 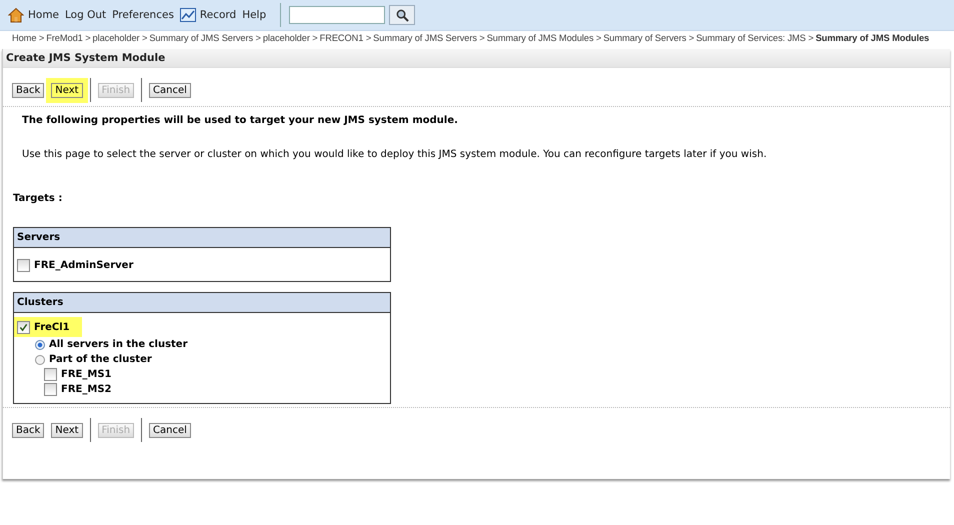 What do you see at coordinates (395, 154) in the screenshot?
I see `description-text: Use this page to select the server or cluster on which you would like to deploy this JMS system module. You can reconfigure targets later if you wish.` at bounding box center [395, 154].